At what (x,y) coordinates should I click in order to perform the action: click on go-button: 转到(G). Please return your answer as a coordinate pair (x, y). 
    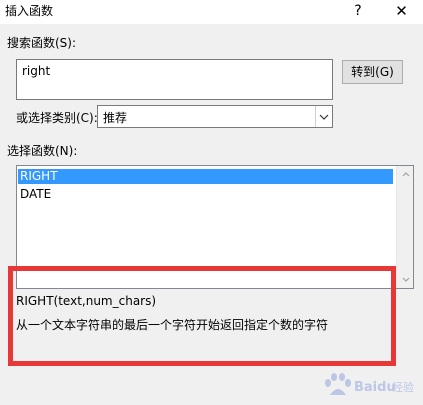
    Looking at the image, I should click on (372, 72).